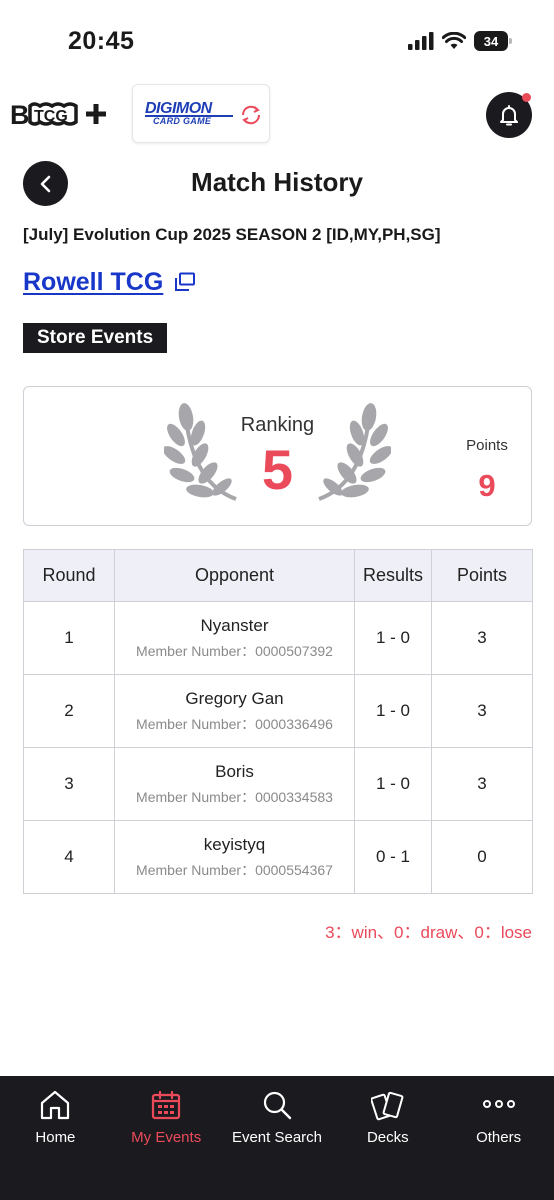 This screenshot has height=1200, width=554. I want to click on nav-item-my-events: My Events, so click(166, 1138).